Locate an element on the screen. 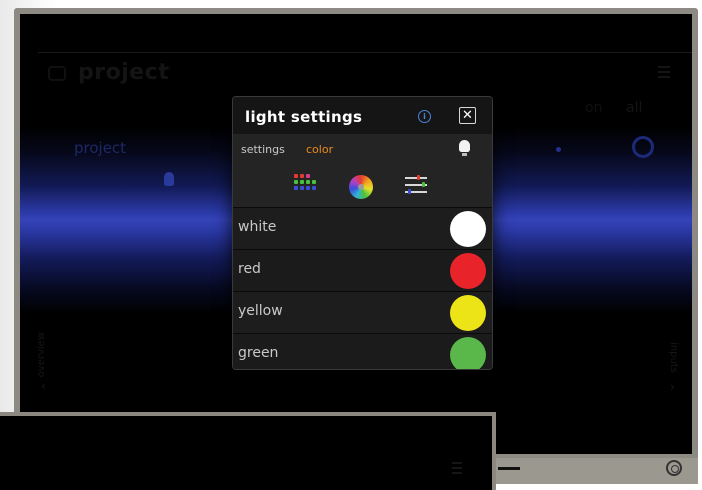  project-icon is located at coordinates (57, 73).